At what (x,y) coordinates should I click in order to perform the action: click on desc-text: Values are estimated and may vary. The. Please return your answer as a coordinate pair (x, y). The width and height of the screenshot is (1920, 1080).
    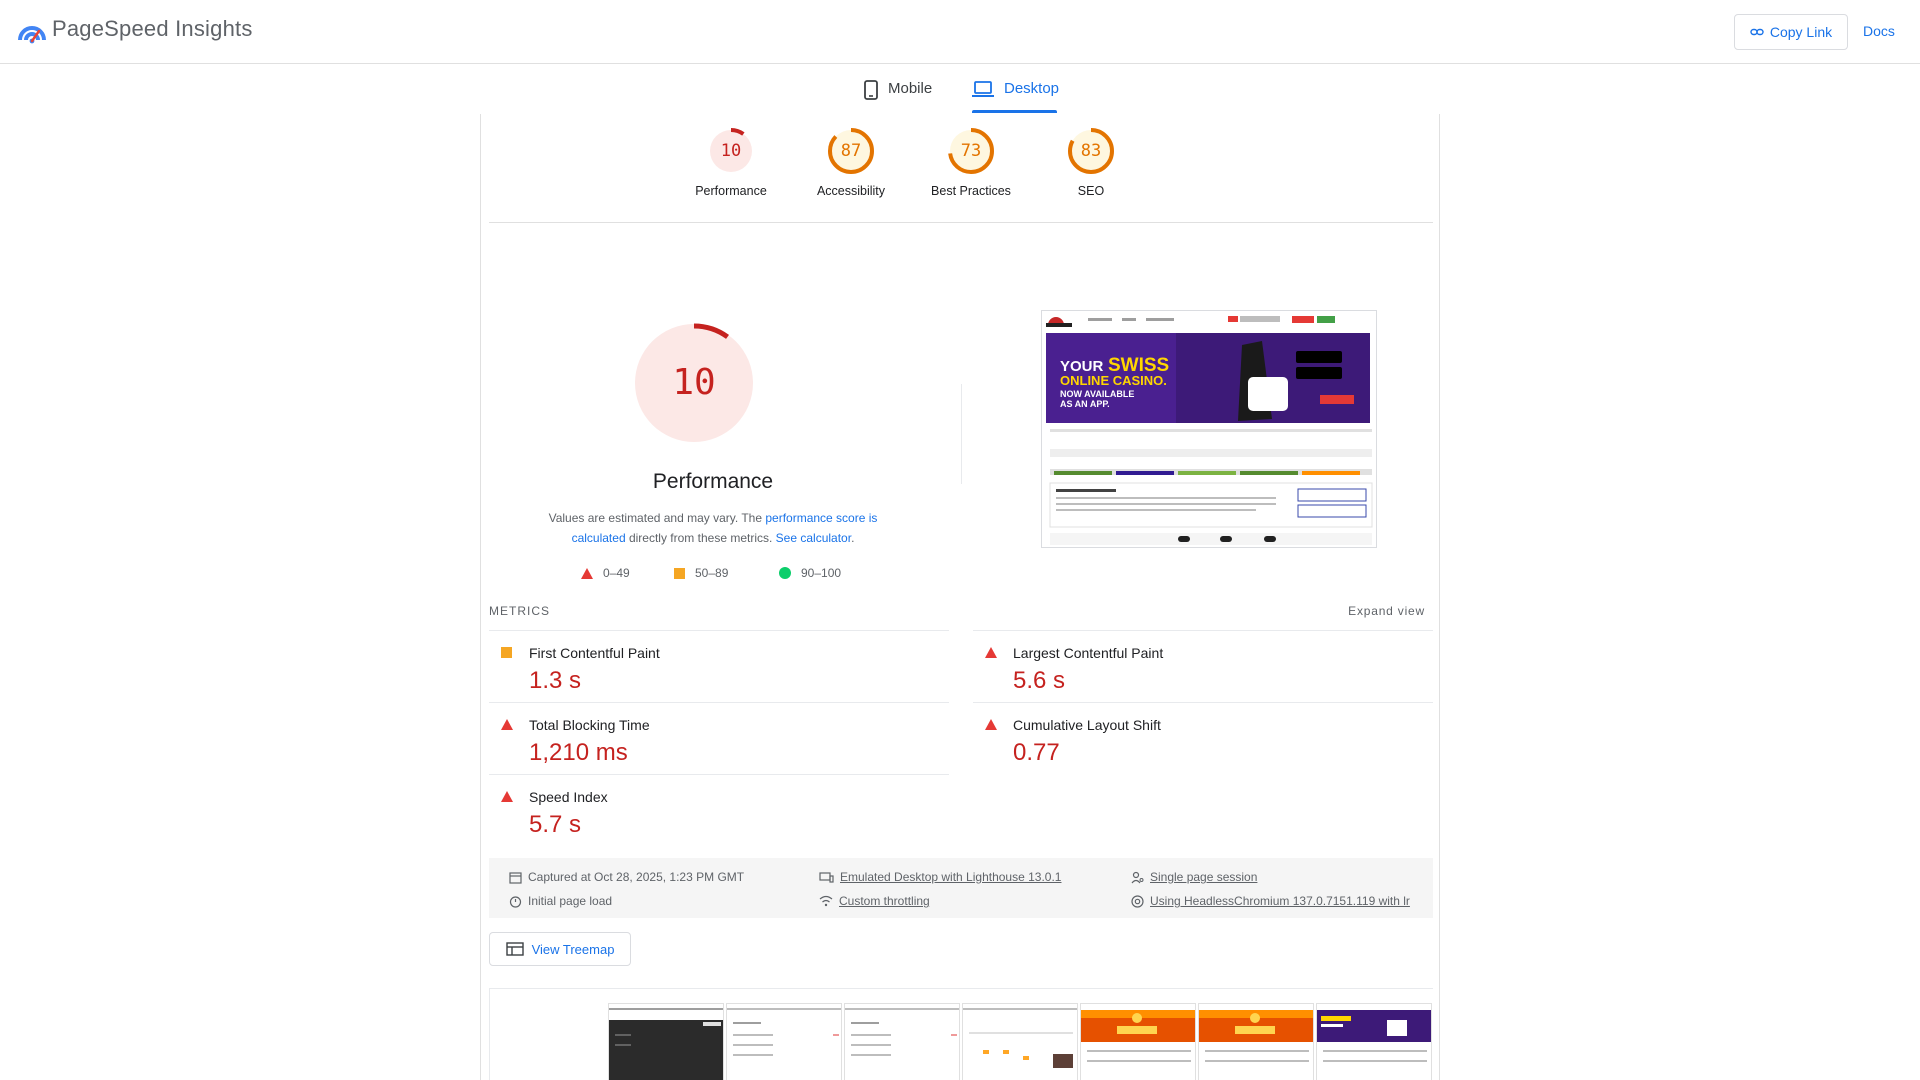
    Looking at the image, I should click on (657, 518).